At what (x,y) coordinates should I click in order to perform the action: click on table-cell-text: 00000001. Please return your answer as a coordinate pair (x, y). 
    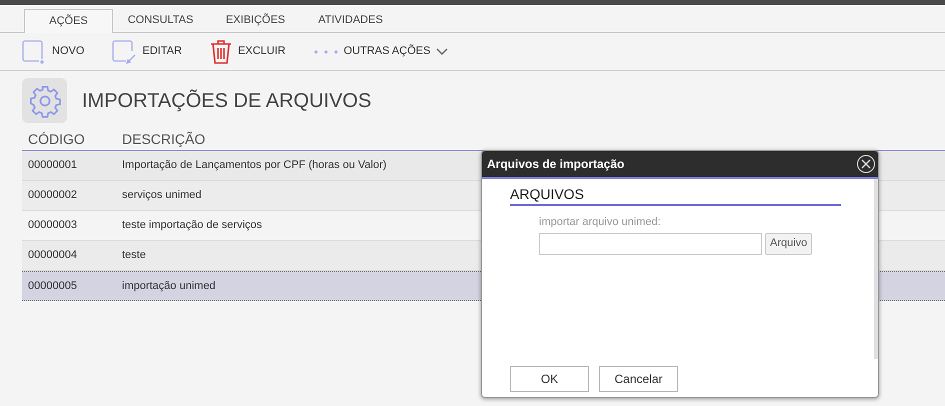
    Looking at the image, I should click on (52, 166).